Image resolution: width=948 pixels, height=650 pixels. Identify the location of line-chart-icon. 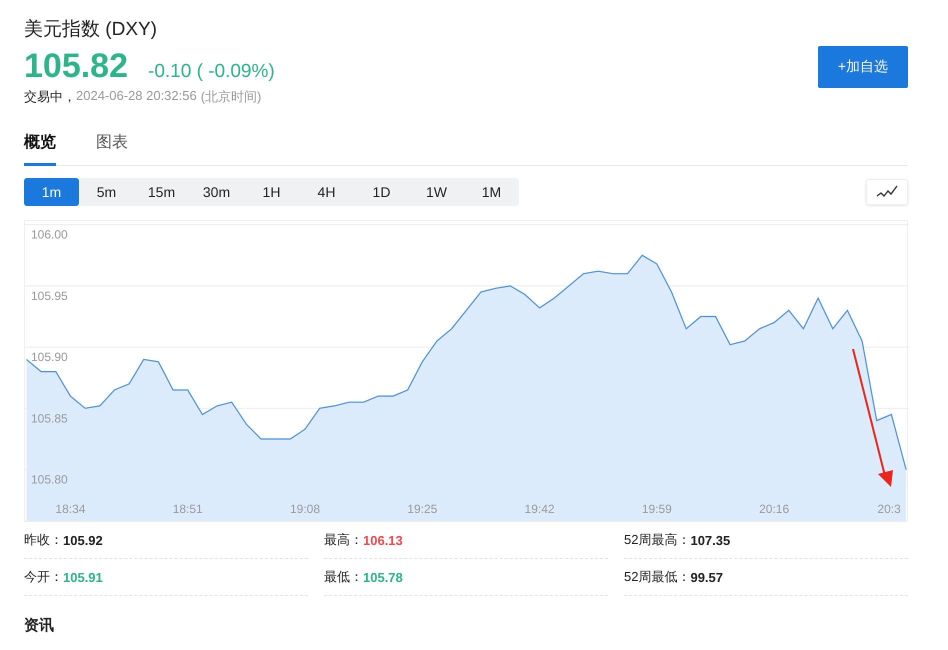
(887, 192).